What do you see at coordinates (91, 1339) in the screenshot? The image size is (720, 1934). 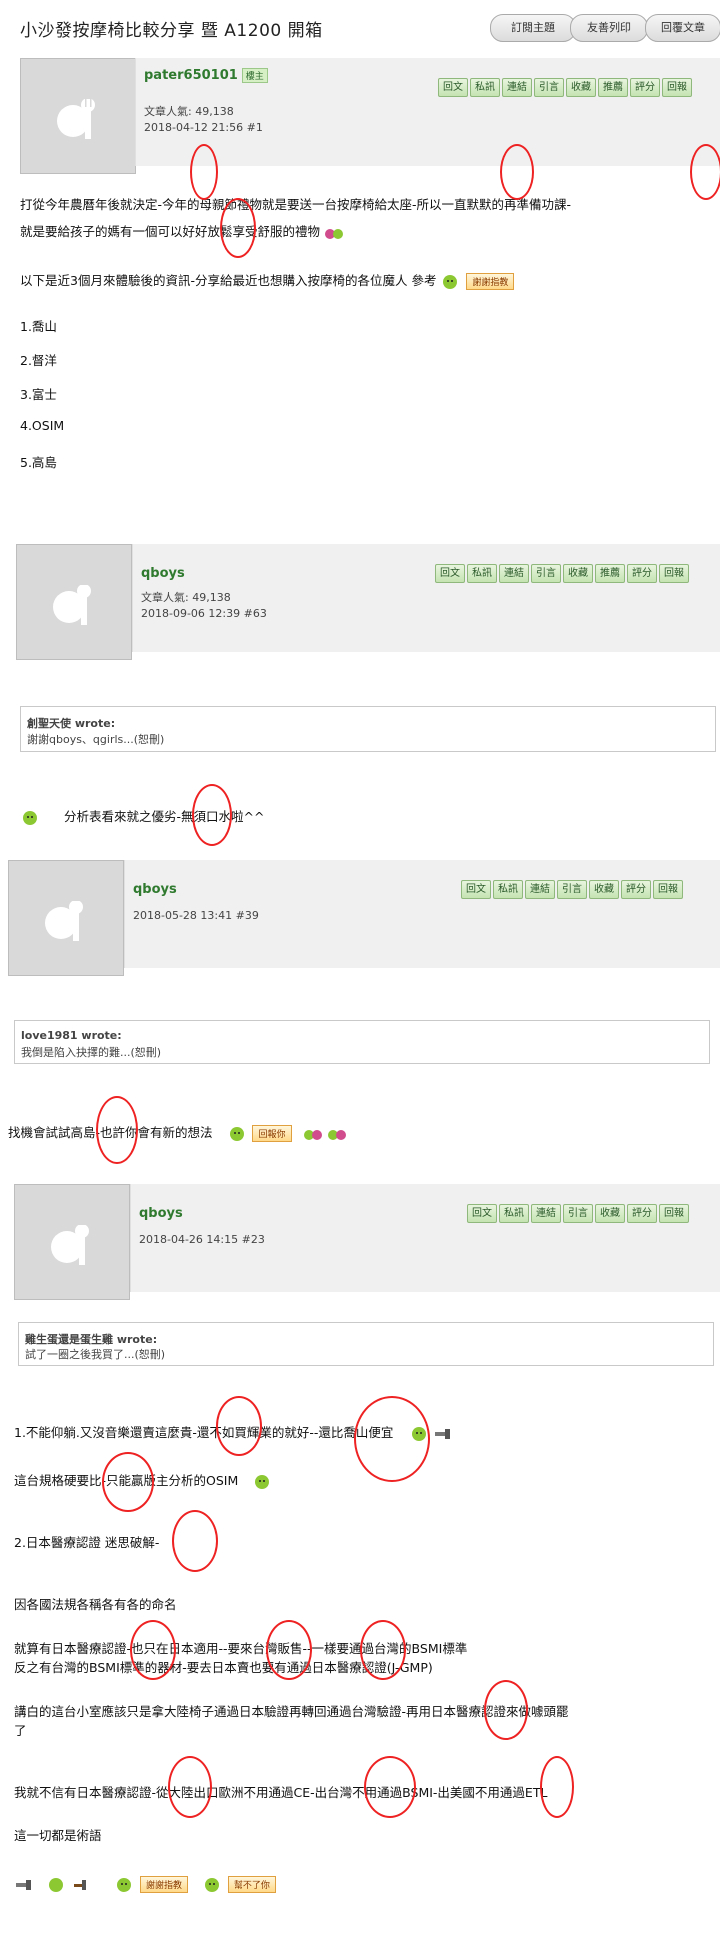 I see `quote-author: 雞生蛋還是蛋生雞 wrote:` at bounding box center [91, 1339].